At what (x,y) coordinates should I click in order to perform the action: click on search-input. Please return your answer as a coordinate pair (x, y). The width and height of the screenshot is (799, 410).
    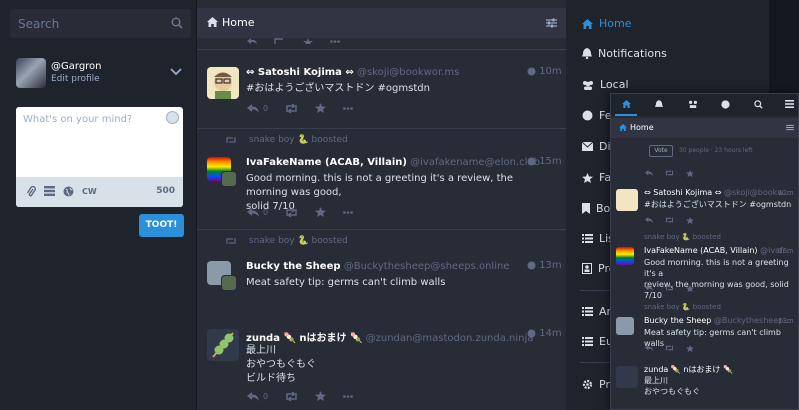
    Looking at the image, I should click on (93, 23).